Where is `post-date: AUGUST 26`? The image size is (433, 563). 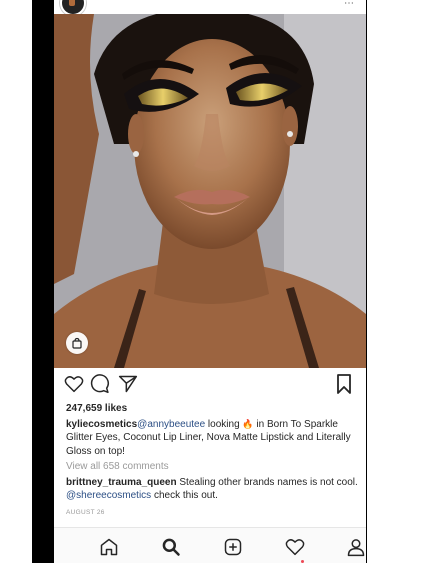
post-date: AUGUST 26 is located at coordinates (85, 512).